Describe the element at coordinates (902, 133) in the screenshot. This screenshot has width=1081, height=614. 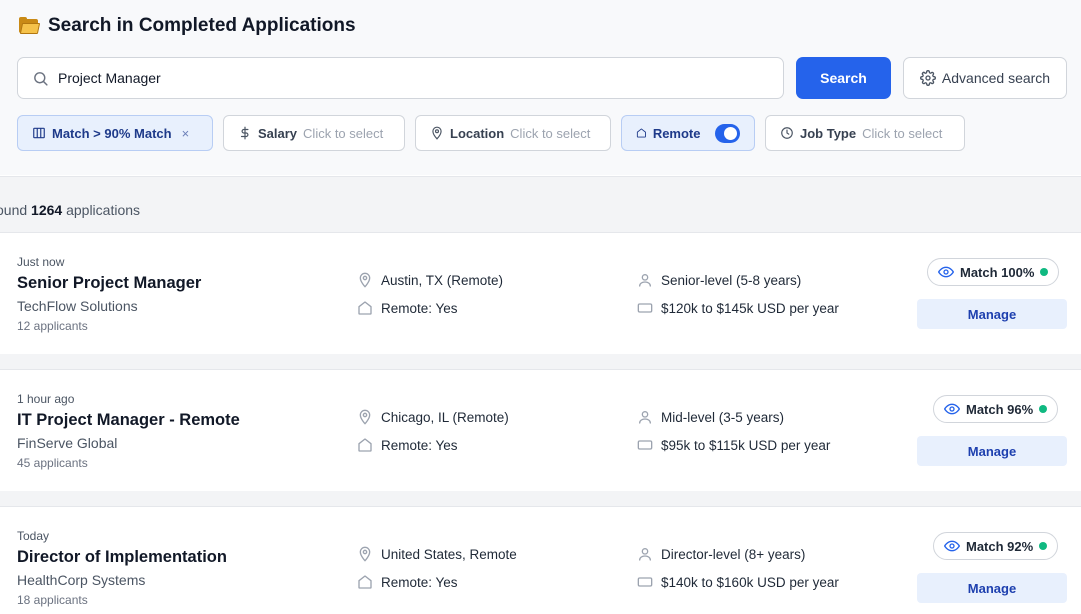
I see `filter-job-type-placeholder: Click to select` at that location.